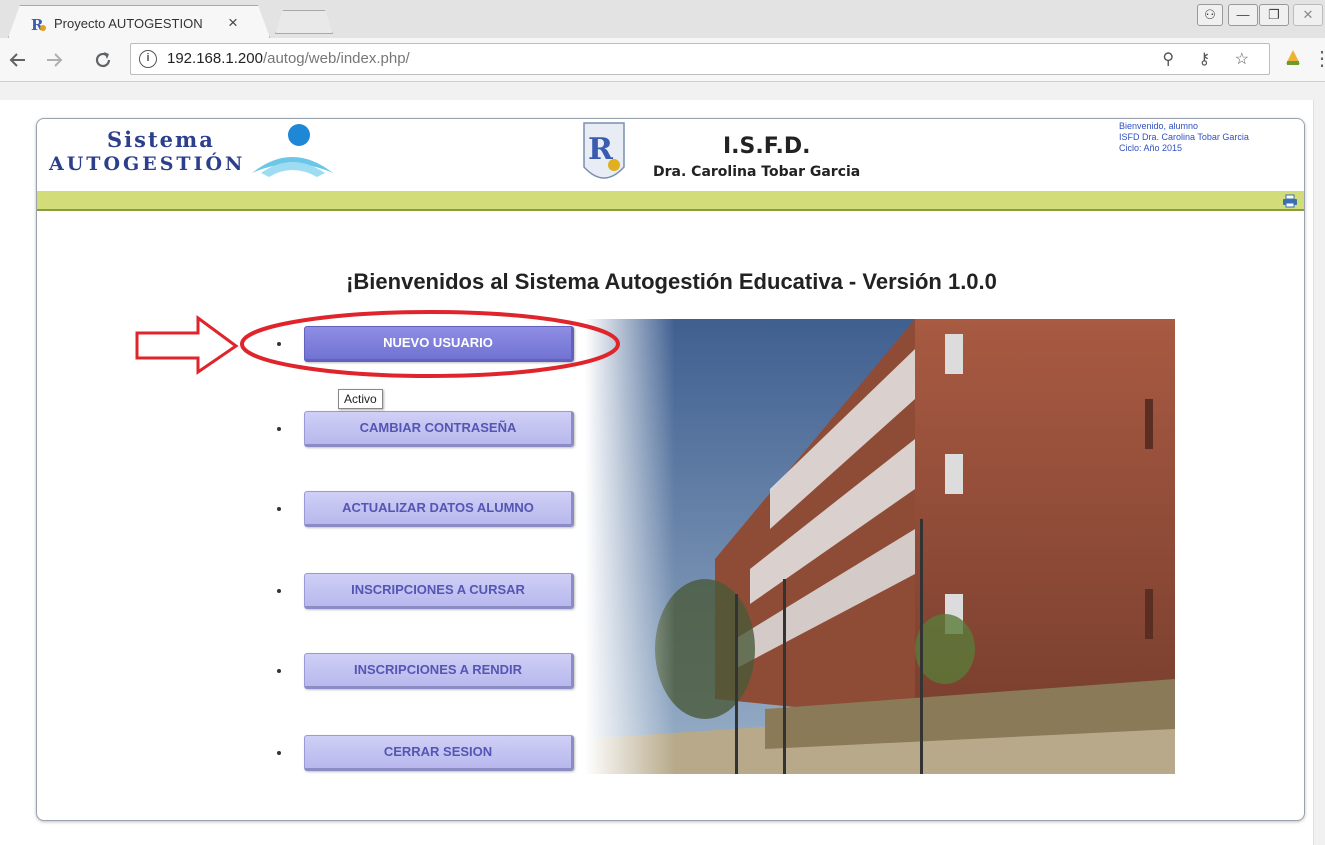  I want to click on cambiar-contrasena-button: CAMBIAR CONTRASEÑA, so click(439, 429).